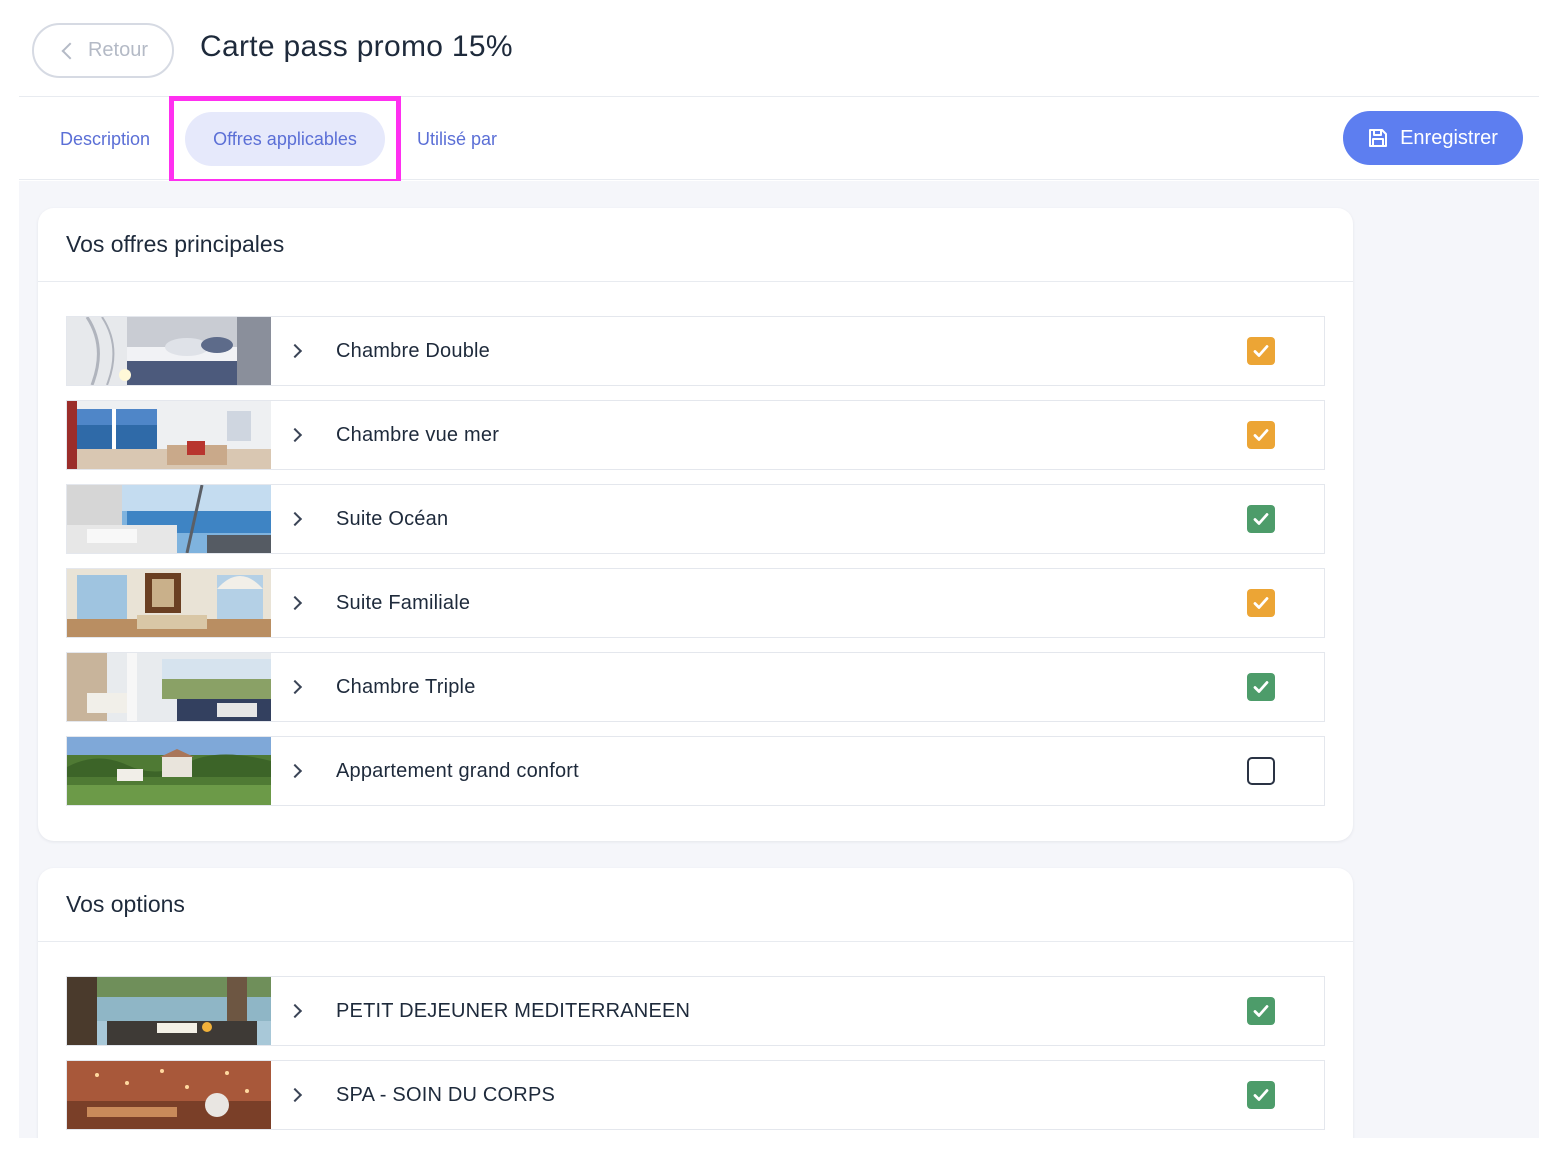 The height and width of the screenshot is (1176, 1558). Describe the element at coordinates (457, 770) in the screenshot. I see `offer-label: Appartement grand confort` at that location.